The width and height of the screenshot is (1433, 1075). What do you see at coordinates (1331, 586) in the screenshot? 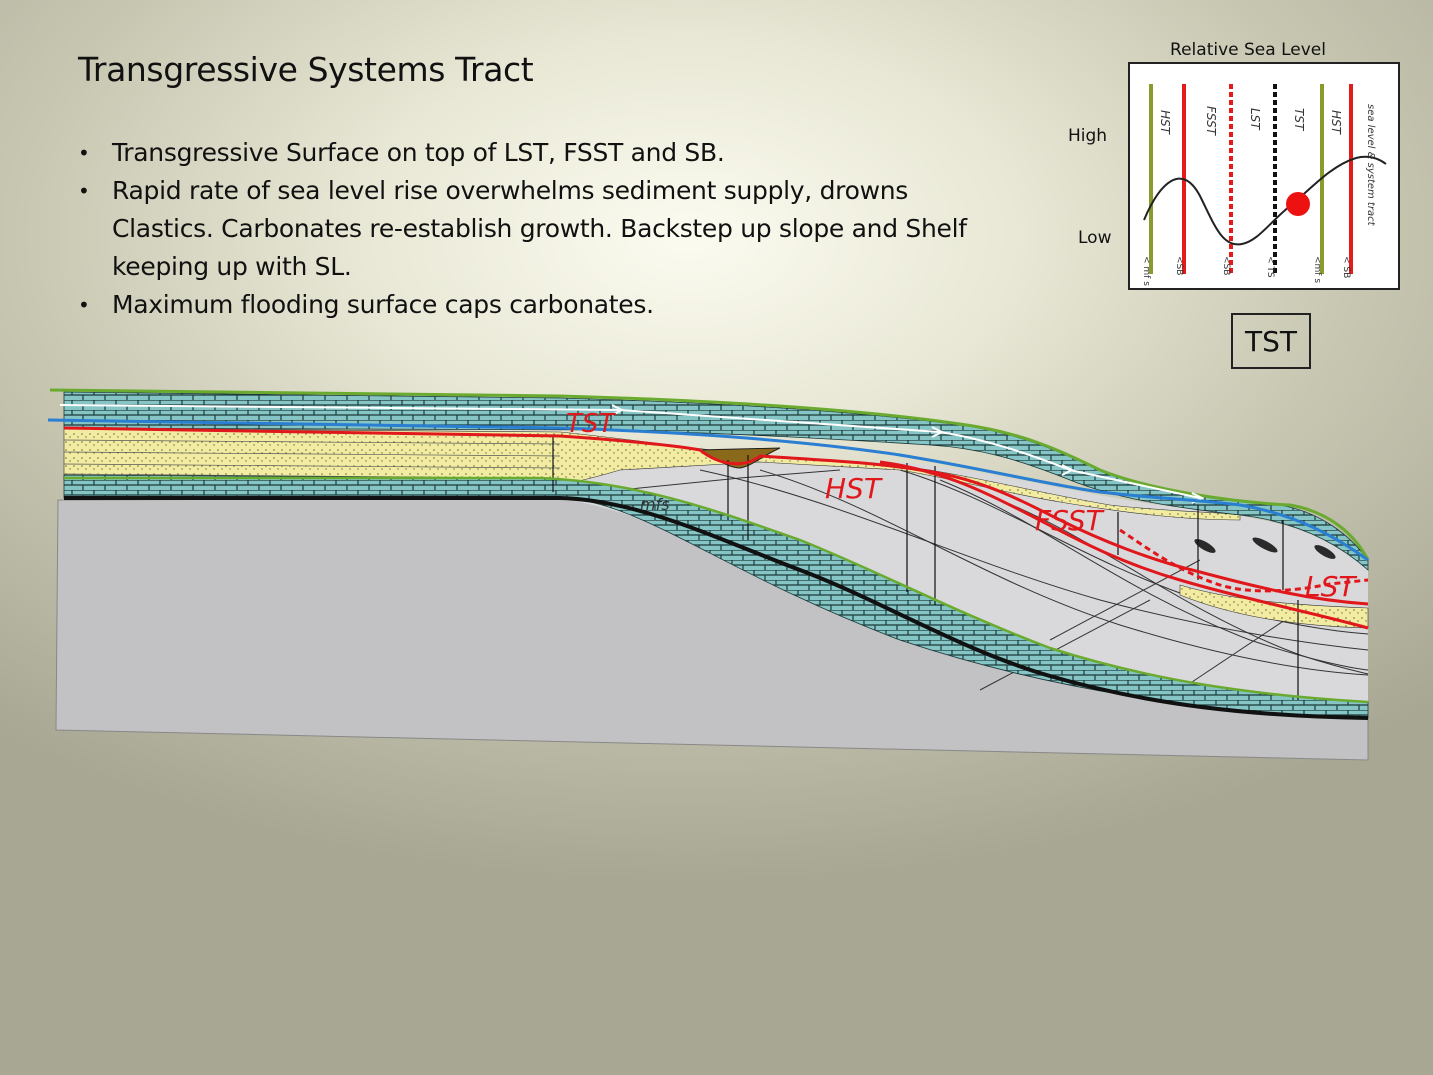
I see `lst-label: LST` at bounding box center [1331, 586].